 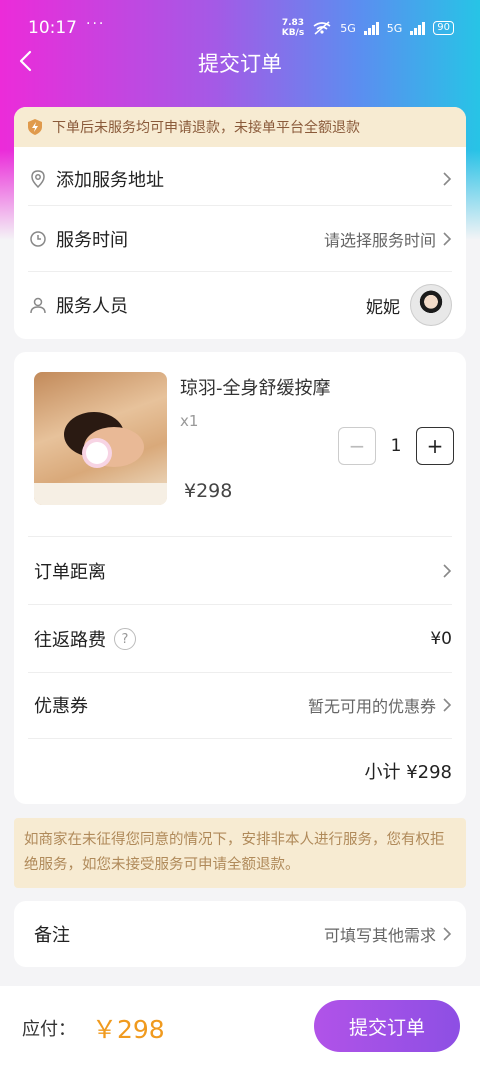 What do you see at coordinates (100, 438) in the screenshot?
I see `product-thumbnail-image` at bounding box center [100, 438].